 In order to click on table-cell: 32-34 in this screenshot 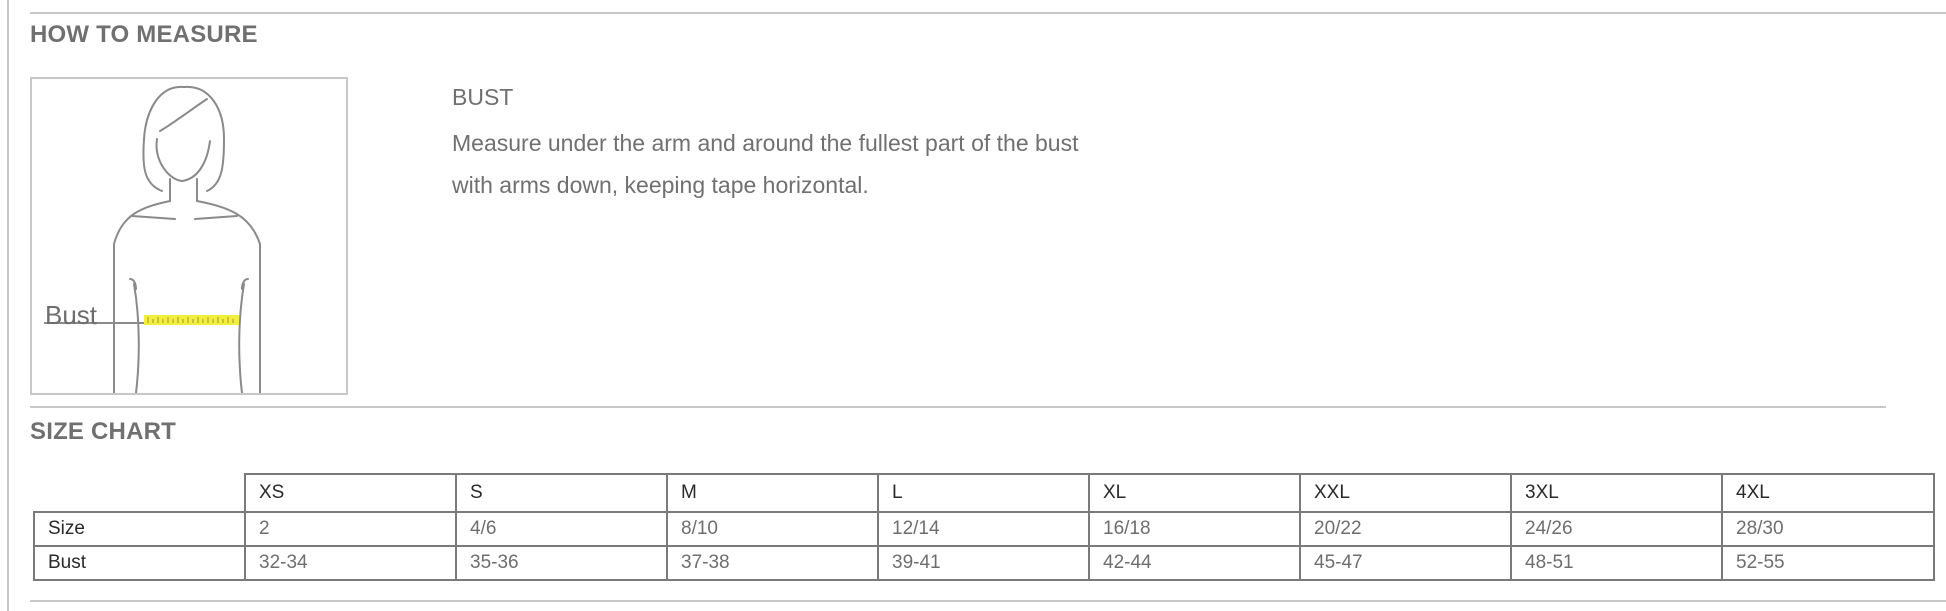, I will do `click(350, 563)`.